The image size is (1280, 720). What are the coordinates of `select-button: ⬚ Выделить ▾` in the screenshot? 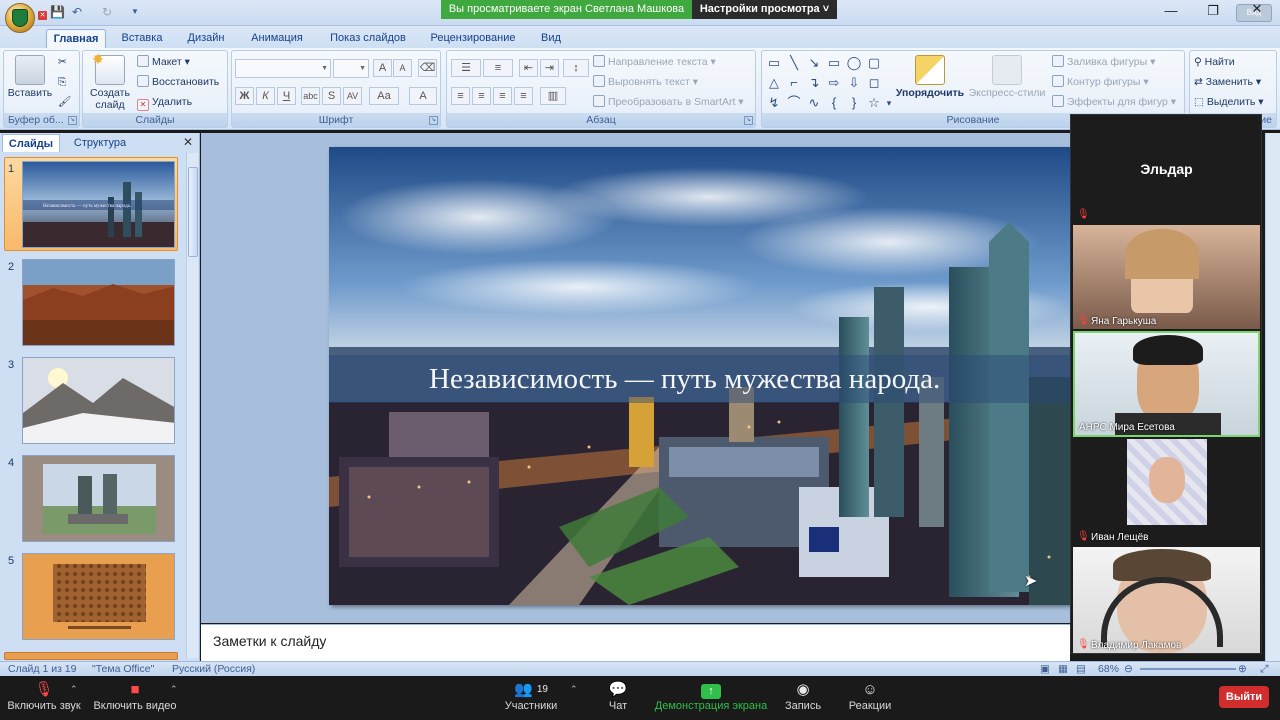 It's located at (1229, 102).